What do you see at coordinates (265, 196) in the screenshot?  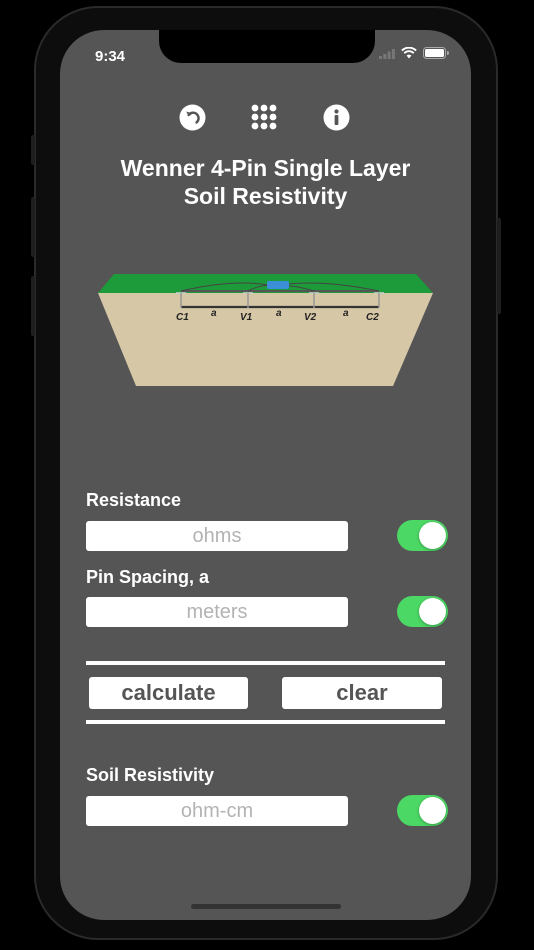 I see `page-title-line-2: Soil Resistivity` at bounding box center [265, 196].